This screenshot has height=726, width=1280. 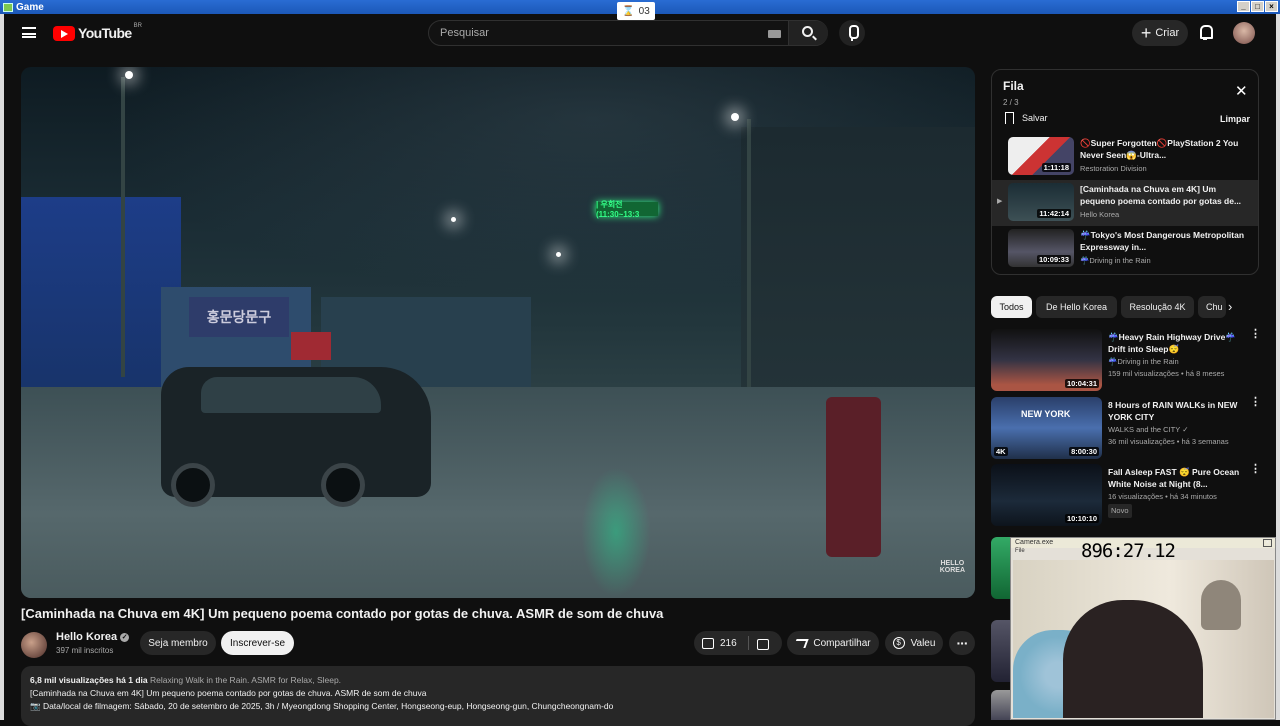 What do you see at coordinates (1146, 33) in the screenshot?
I see `plus-icon: +` at bounding box center [1146, 33].